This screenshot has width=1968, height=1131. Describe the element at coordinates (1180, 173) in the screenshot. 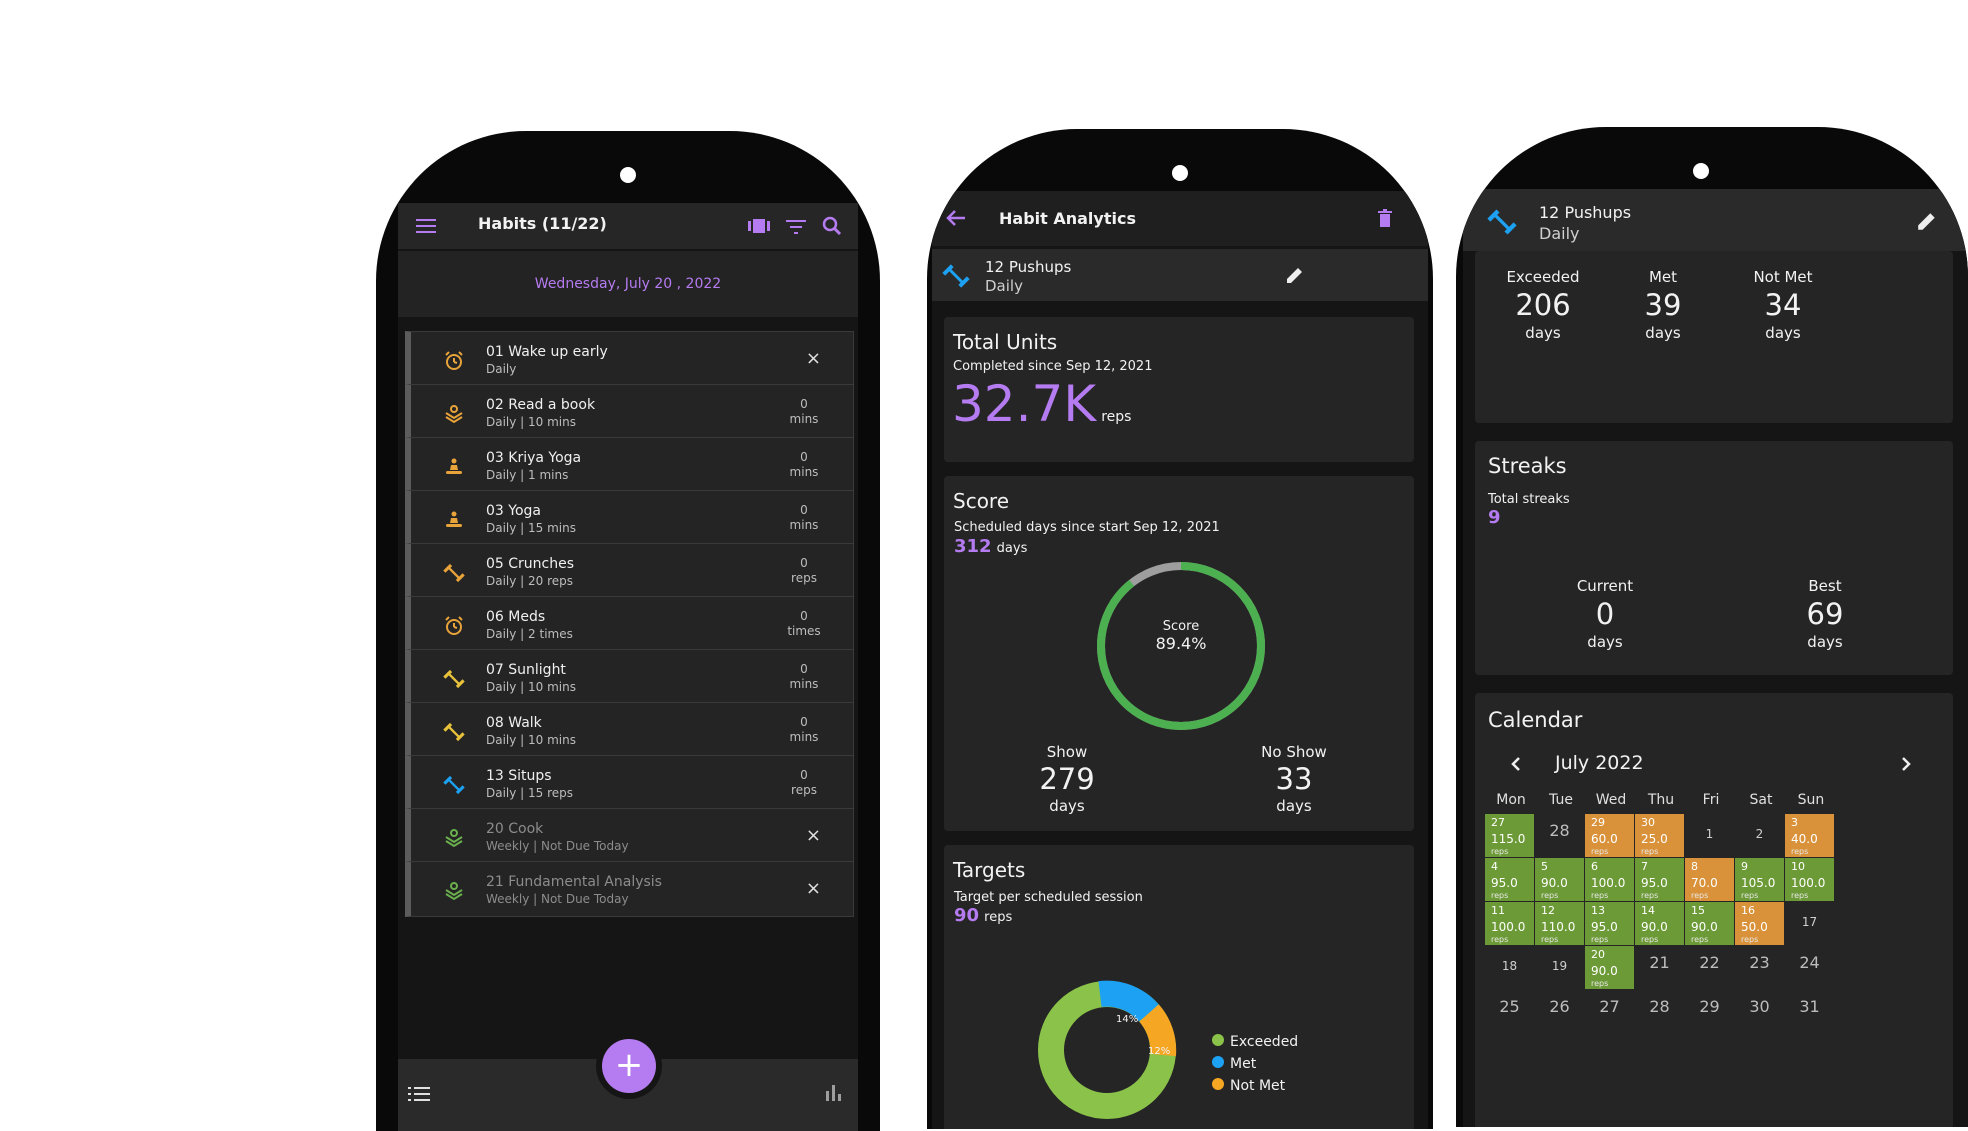

I see `camera-dot` at that location.